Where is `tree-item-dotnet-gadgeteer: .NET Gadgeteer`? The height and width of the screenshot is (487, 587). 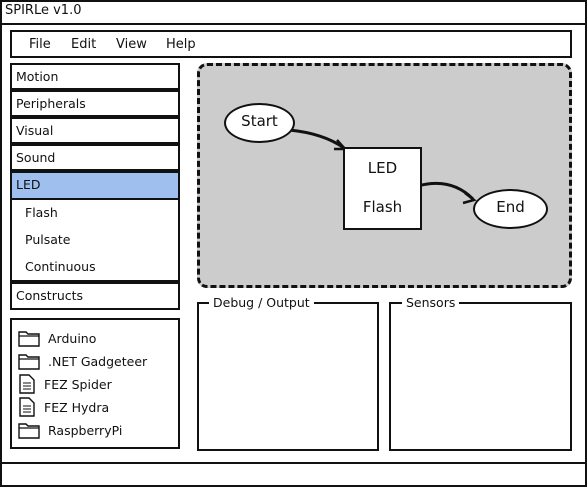
tree-item-dotnet-gadgeteer: .NET Gadgeteer is located at coordinates (82, 361).